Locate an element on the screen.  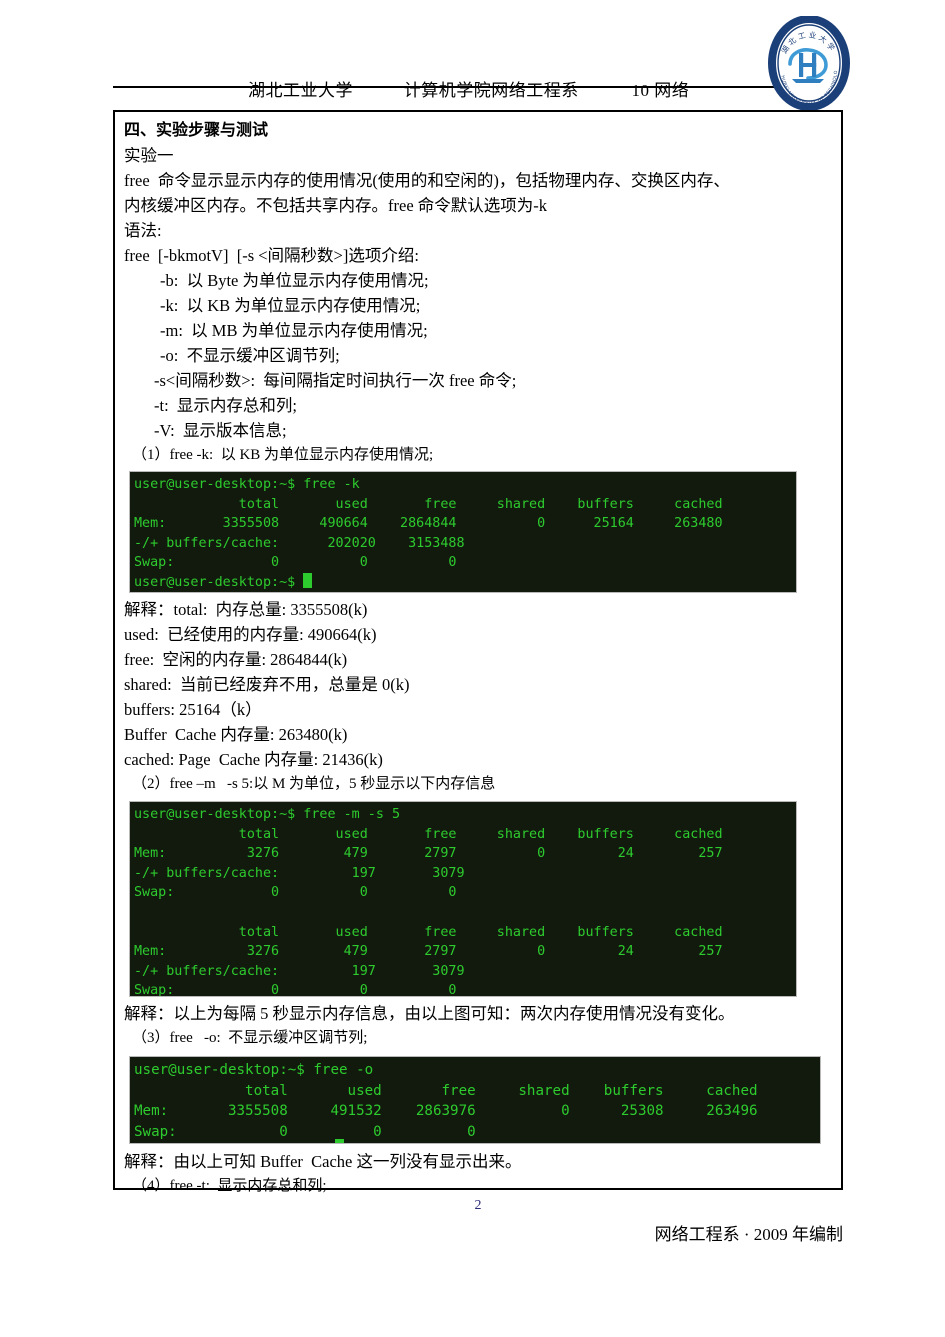
option-b: -b: 以 Byte 为单位显示内存使用情况; is located at coordinates (294, 280).